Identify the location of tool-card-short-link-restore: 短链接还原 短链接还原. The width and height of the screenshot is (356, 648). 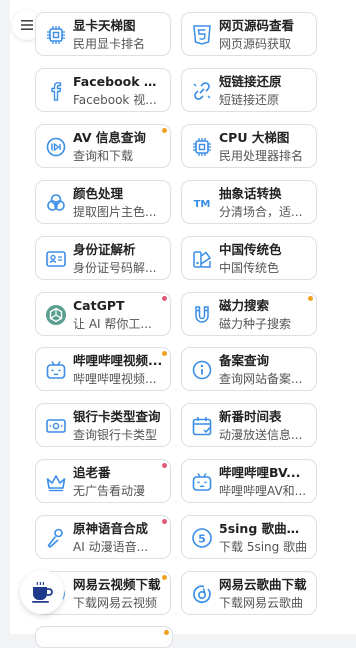
(249, 90).